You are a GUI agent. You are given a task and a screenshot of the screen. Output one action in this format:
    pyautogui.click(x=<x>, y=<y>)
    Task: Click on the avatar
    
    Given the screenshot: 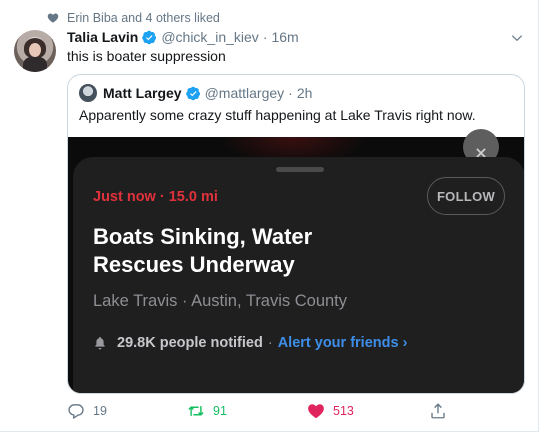 What is the action you would take?
    pyautogui.click(x=35, y=51)
    